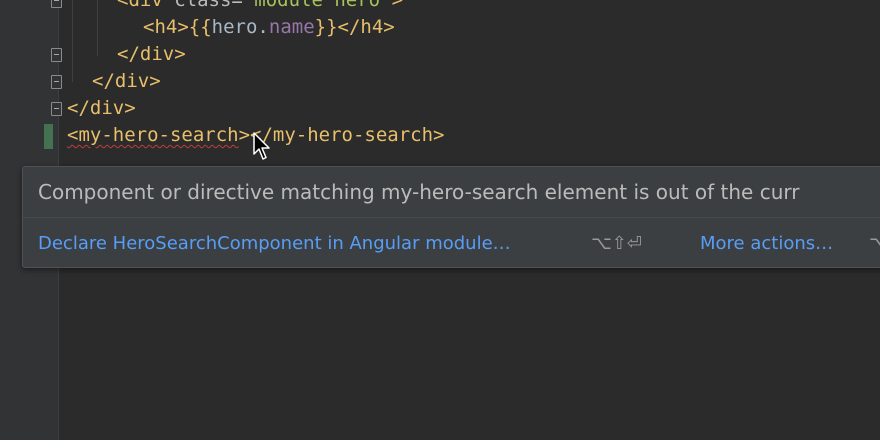 Image resolution: width=880 pixels, height=440 pixels. What do you see at coordinates (326, 27) in the screenshot?
I see `interpolation-brace: }}` at bounding box center [326, 27].